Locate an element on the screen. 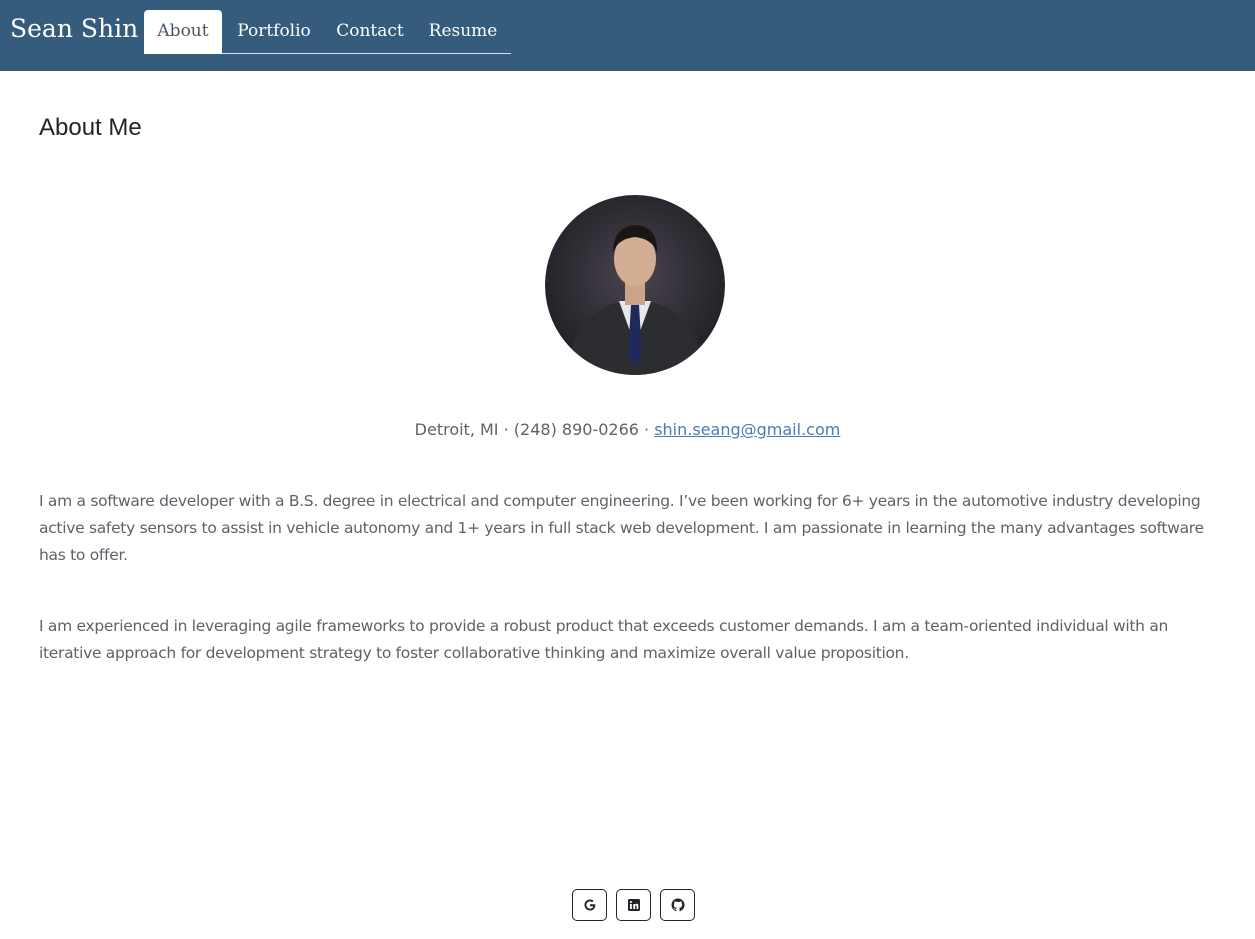  google-button is located at coordinates (589, 905).